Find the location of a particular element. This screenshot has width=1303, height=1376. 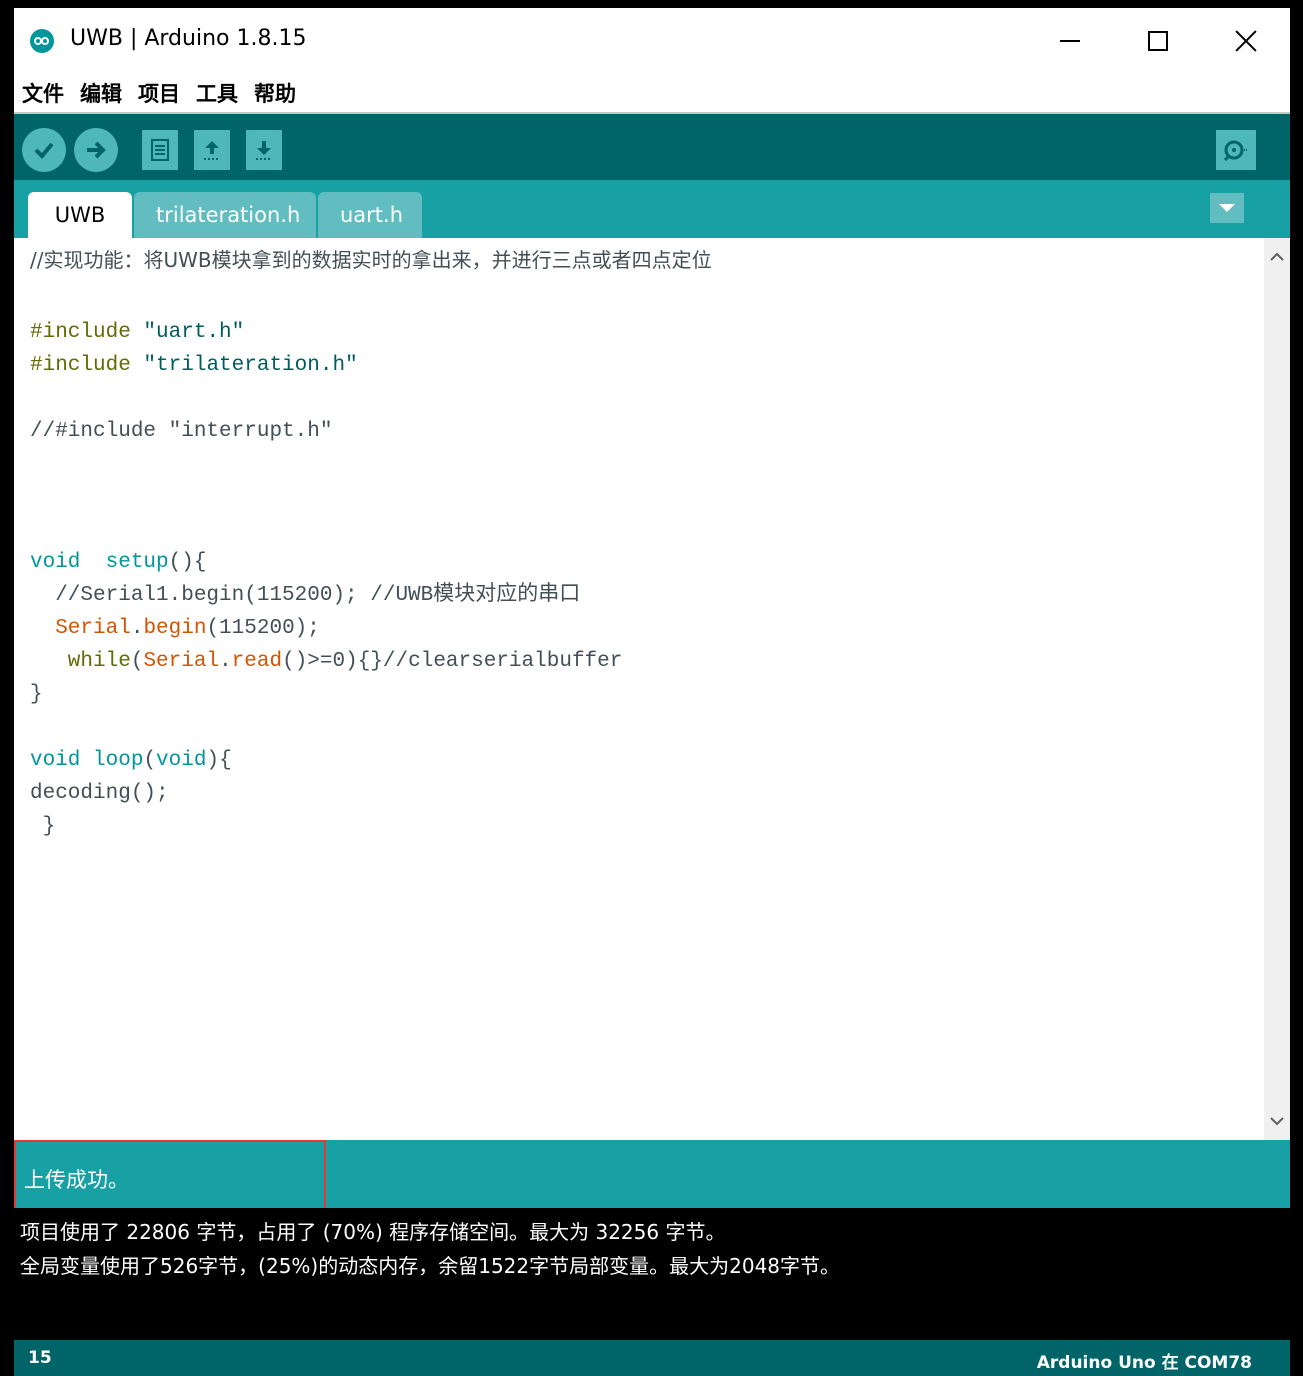

code-line: void setup(){ is located at coordinates (118, 562).